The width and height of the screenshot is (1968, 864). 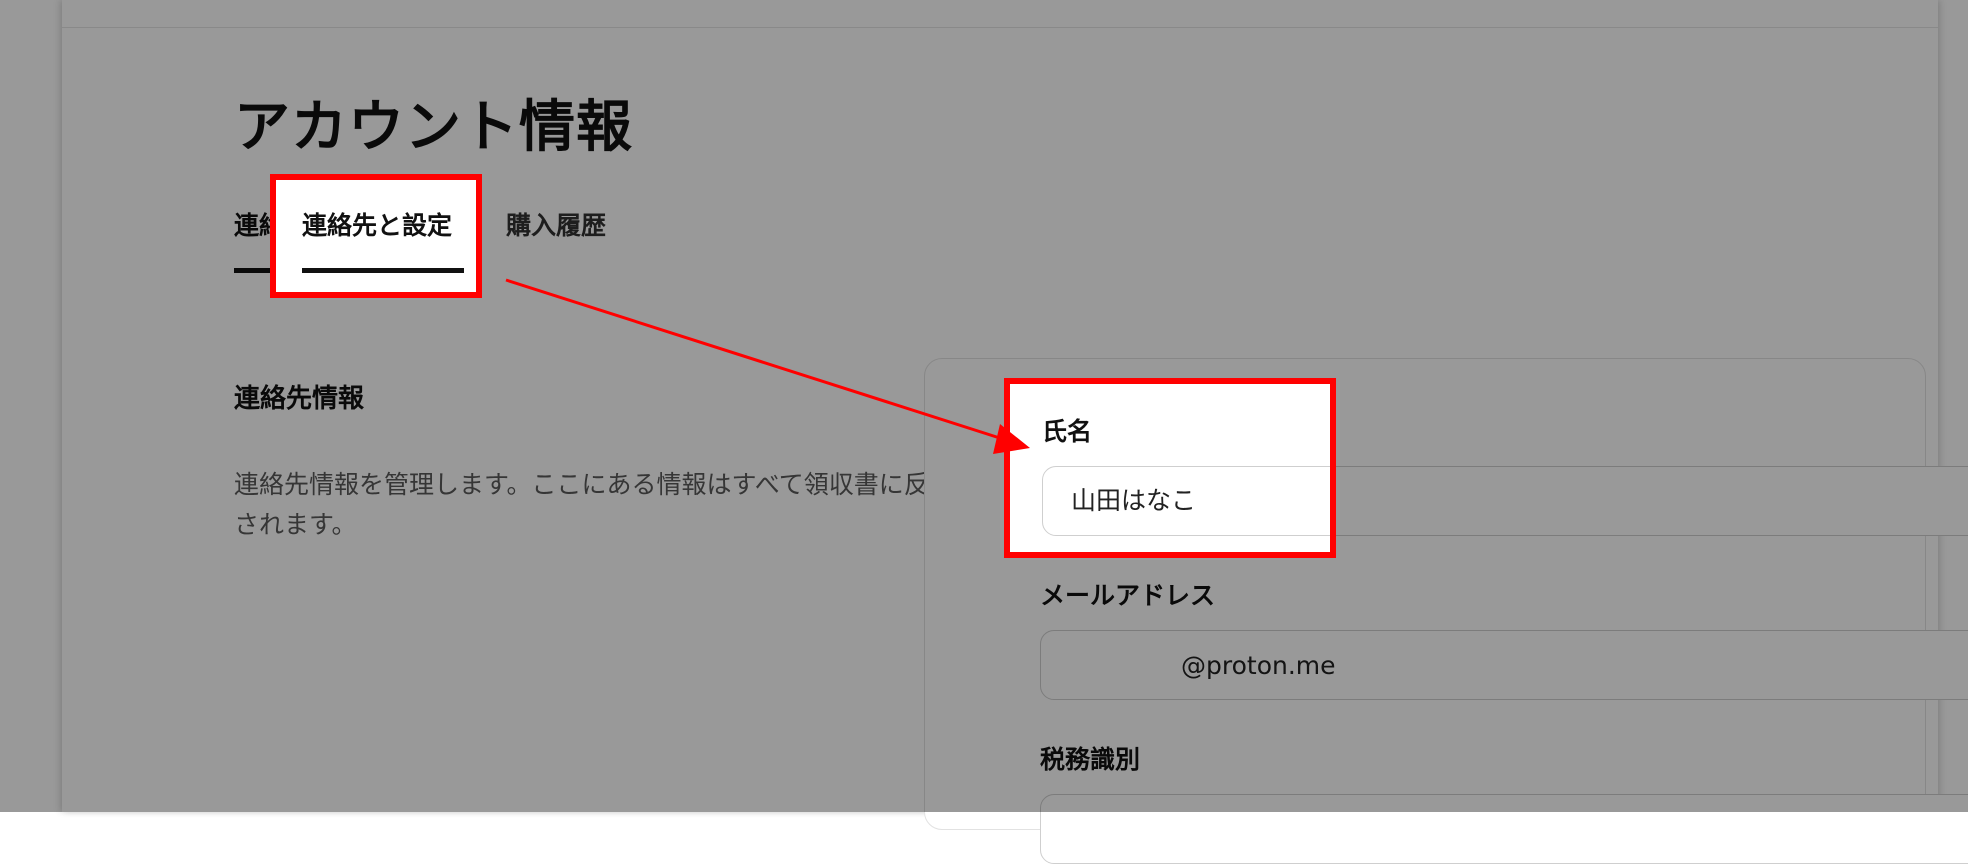 What do you see at coordinates (433, 127) in the screenshot?
I see `page-title: アカウント情報` at bounding box center [433, 127].